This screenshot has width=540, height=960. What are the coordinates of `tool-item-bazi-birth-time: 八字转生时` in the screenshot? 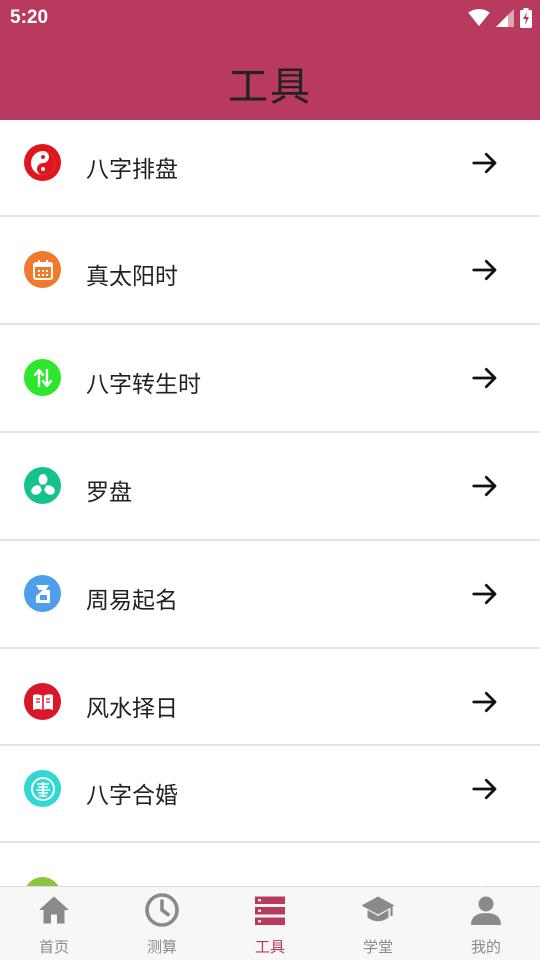 It's located at (270, 379).